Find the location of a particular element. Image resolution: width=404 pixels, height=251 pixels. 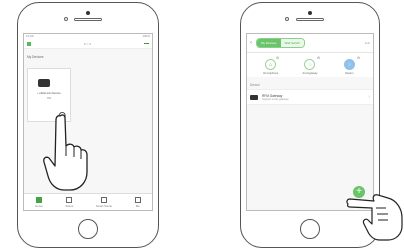

tab-me: Me is located at coordinates (137, 202).